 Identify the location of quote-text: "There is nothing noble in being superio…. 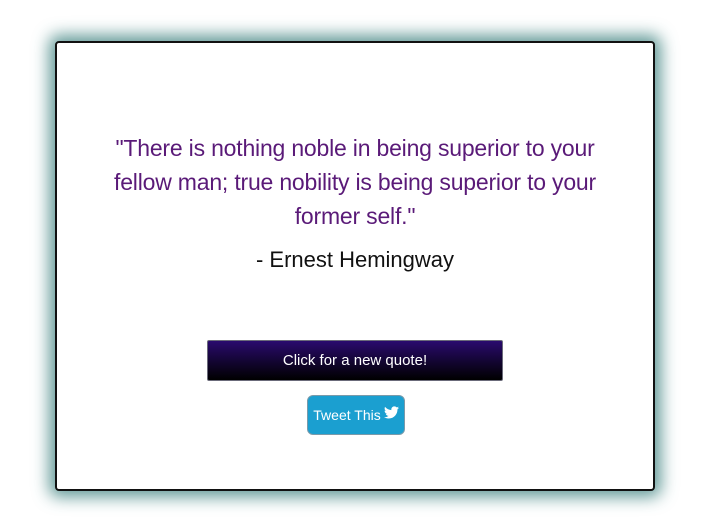
(355, 182).